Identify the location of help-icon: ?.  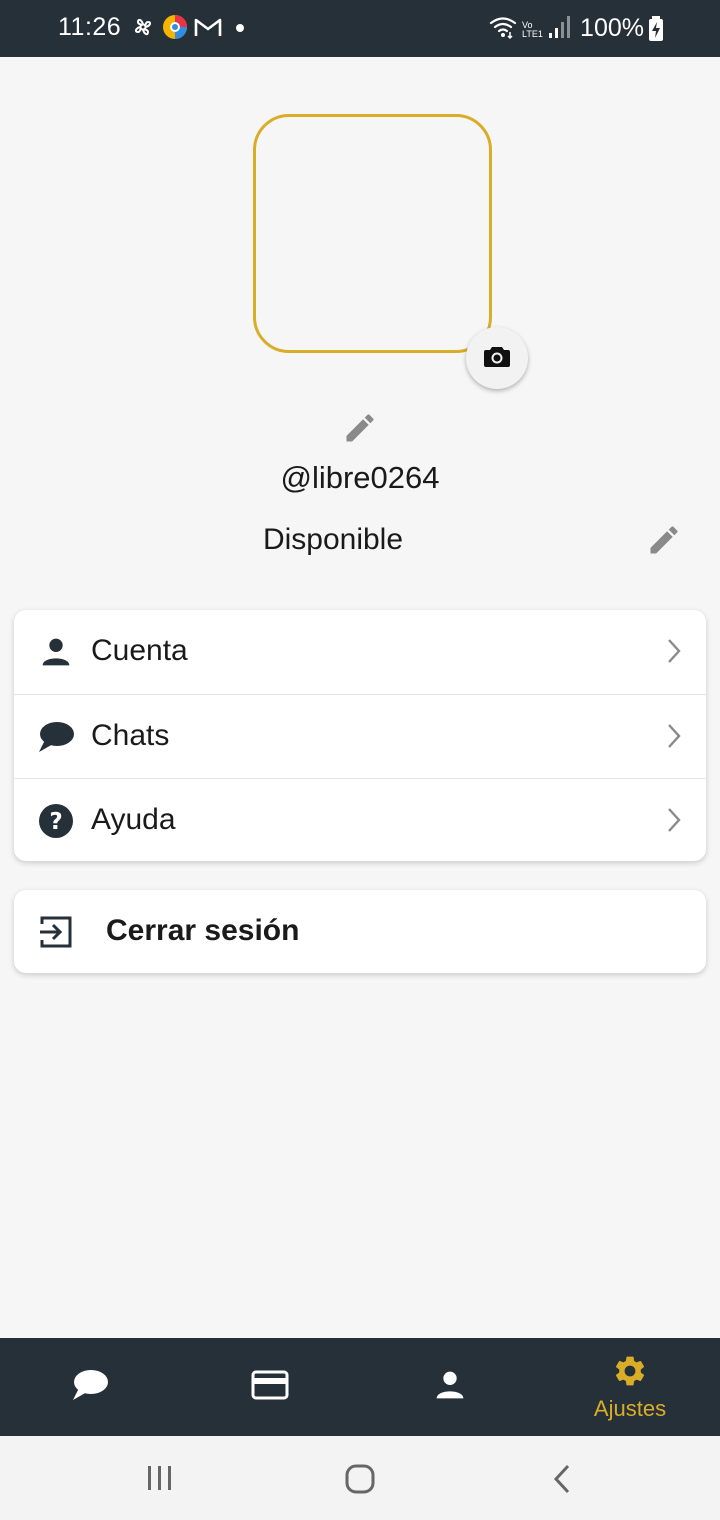
(56, 821).